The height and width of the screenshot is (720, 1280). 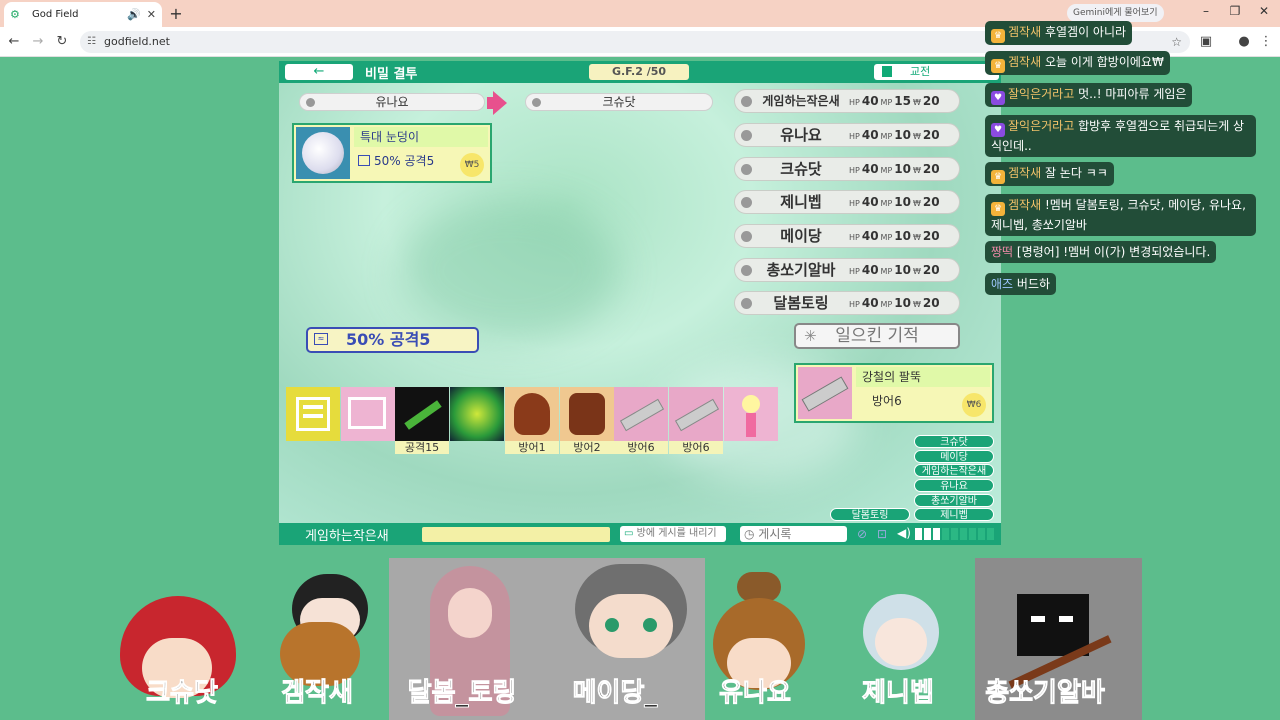 What do you see at coordinates (801, 202) in the screenshot?
I see `player-name: 제니벱` at bounding box center [801, 202].